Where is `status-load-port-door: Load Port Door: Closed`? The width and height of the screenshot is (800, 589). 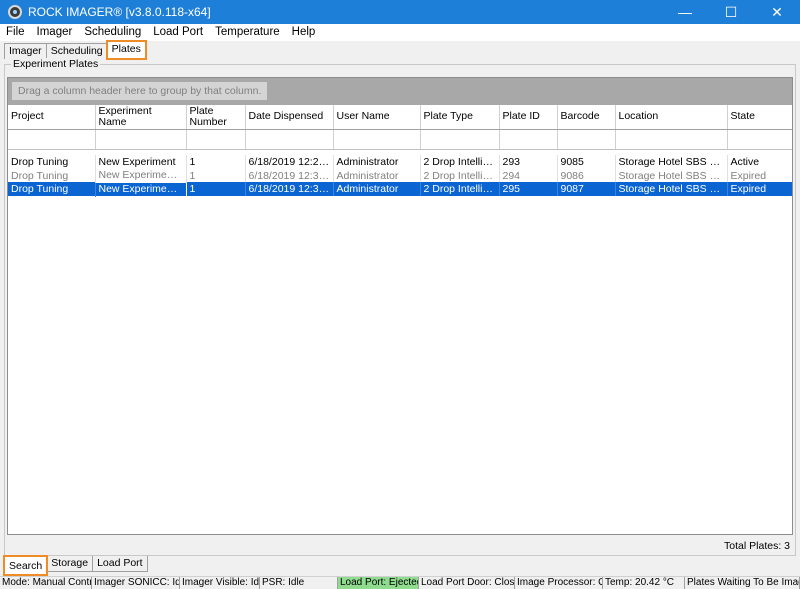
status-load-port-door: Load Port Door: Closed is located at coordinates (468, 583).